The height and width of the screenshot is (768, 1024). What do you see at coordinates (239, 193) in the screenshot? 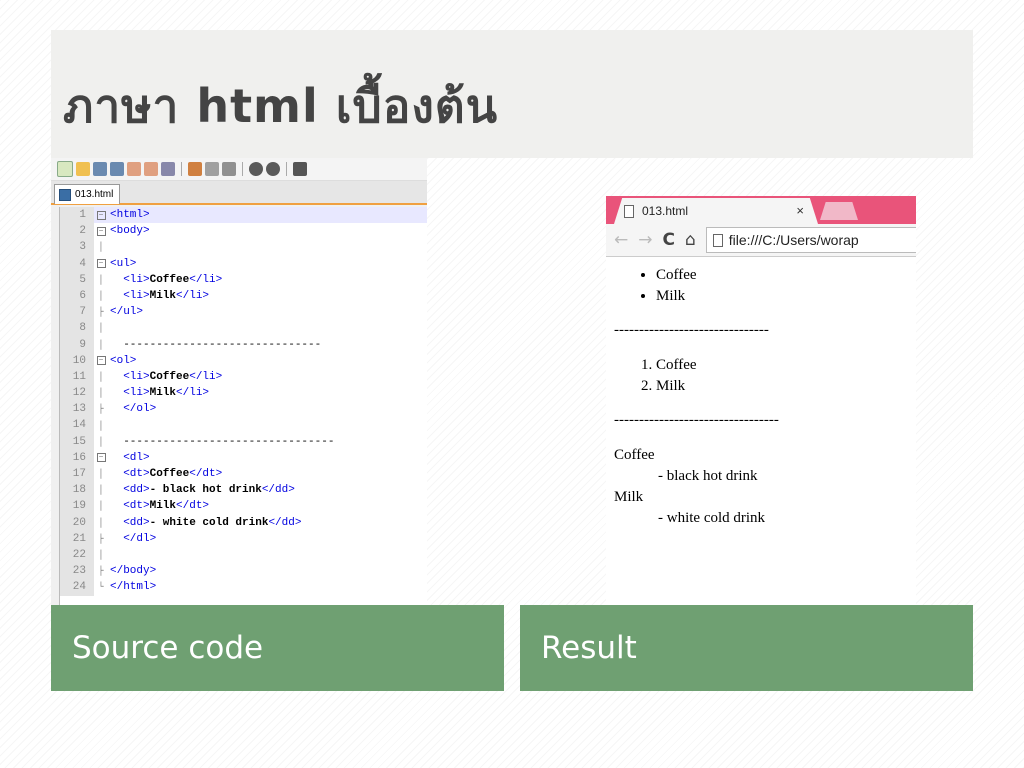
I see `editor-tabbar: 013.html` at bounding box center [239, 193].